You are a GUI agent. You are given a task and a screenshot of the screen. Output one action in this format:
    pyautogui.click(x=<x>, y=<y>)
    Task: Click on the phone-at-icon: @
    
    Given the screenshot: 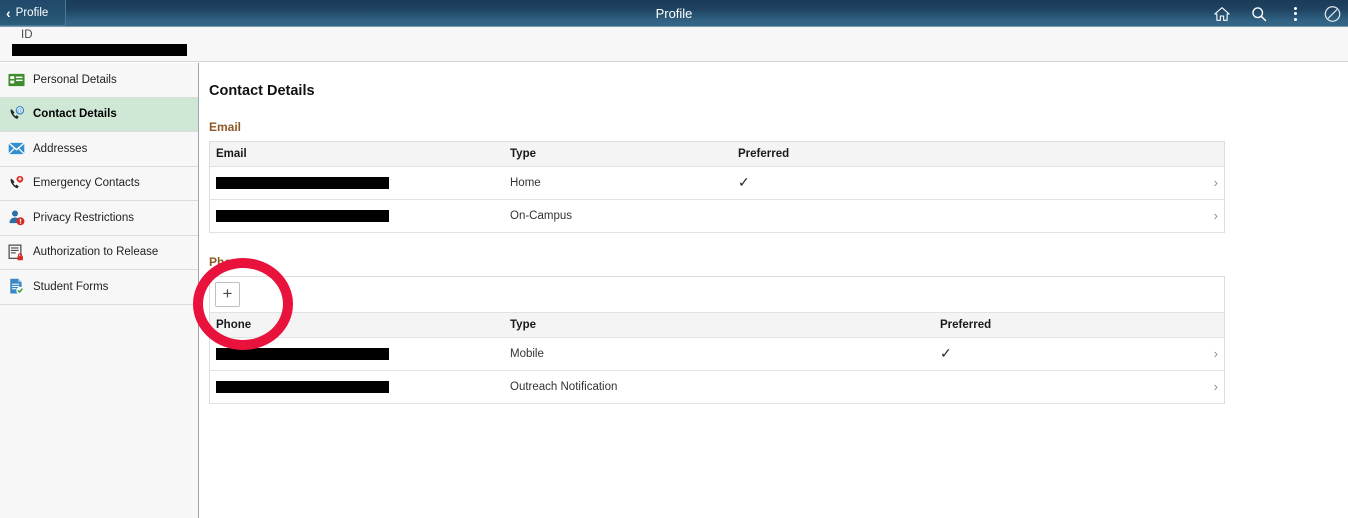 What is the action you would take?
    pyautogui.click(x=16, y=114)
    